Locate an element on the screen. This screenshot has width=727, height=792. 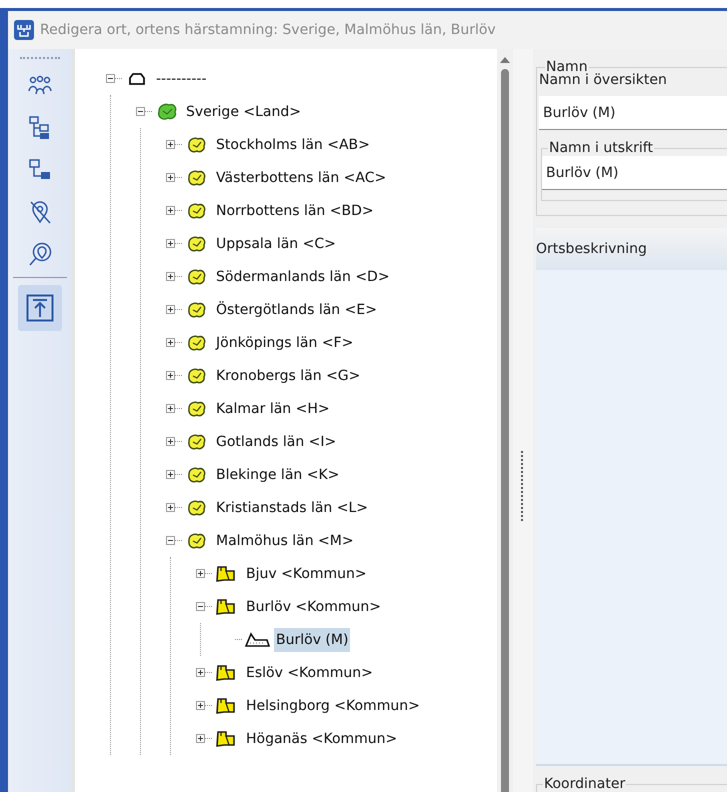
tree-item: Blekinge län <K> is located at coordinates (278, 474).